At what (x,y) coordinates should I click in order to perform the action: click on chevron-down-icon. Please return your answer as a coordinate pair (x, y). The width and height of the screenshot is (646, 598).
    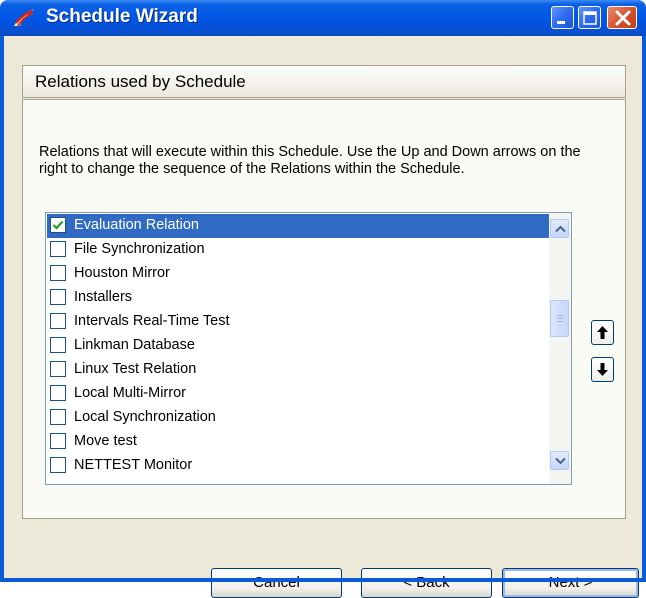
    Looking at the image, I should click on (560, 461).